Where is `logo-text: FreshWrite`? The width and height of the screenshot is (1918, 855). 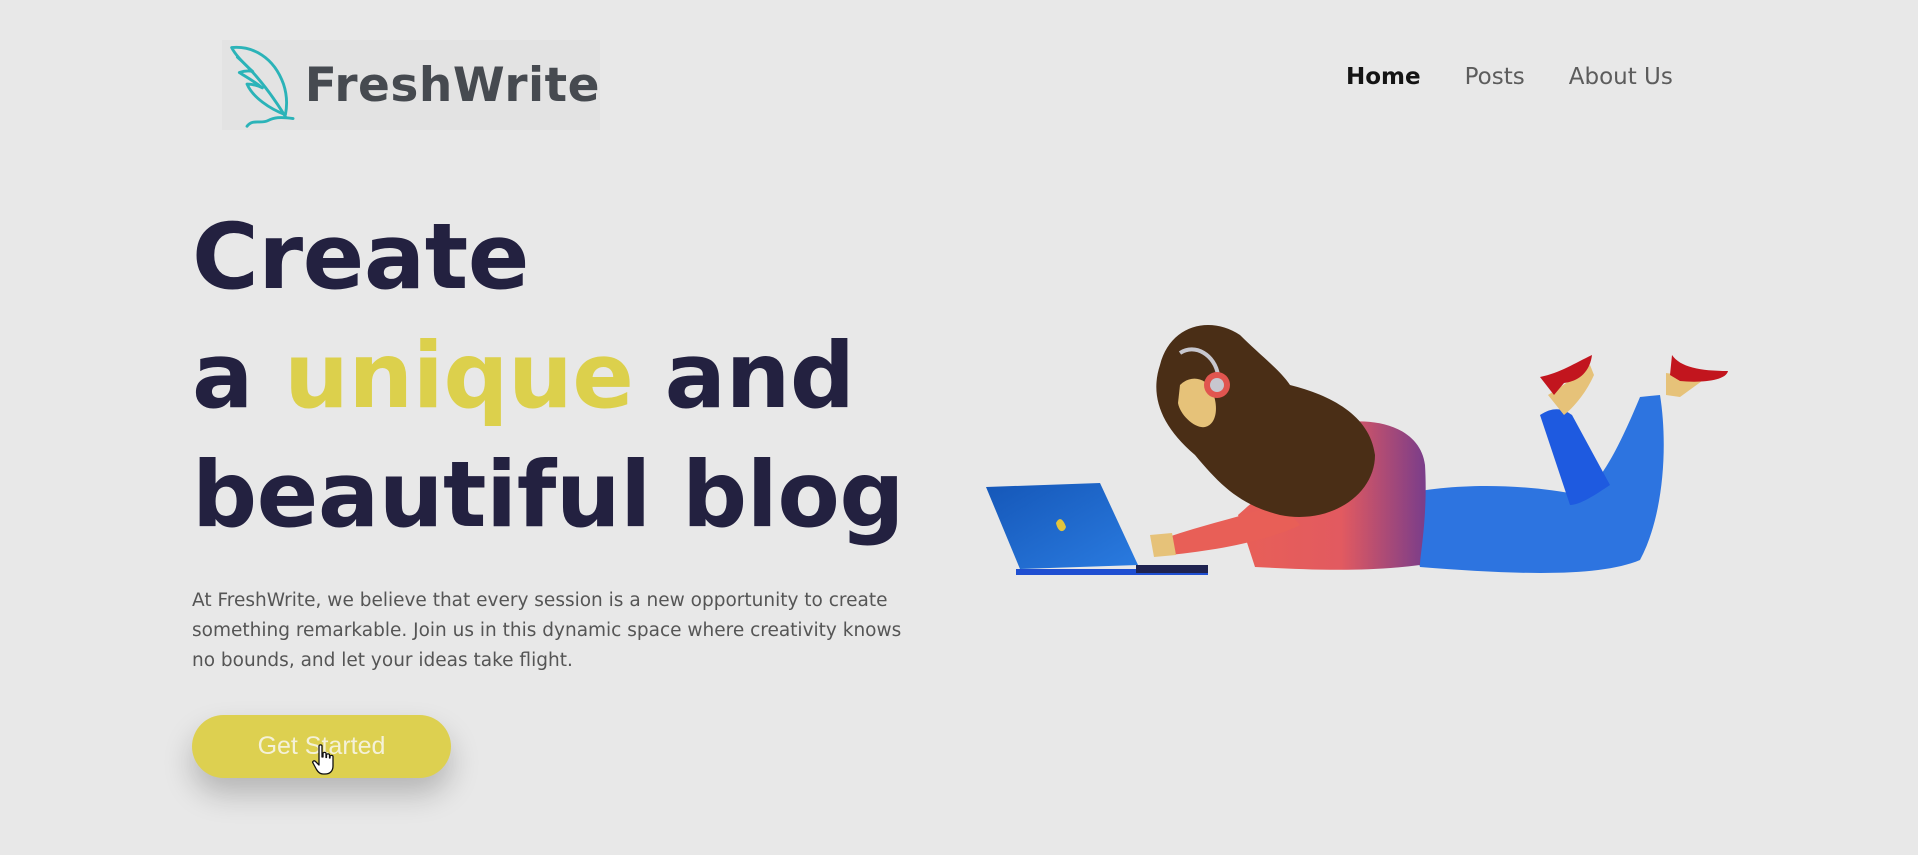 logo-text: FreshWrite is located at coordinates (452, 85).